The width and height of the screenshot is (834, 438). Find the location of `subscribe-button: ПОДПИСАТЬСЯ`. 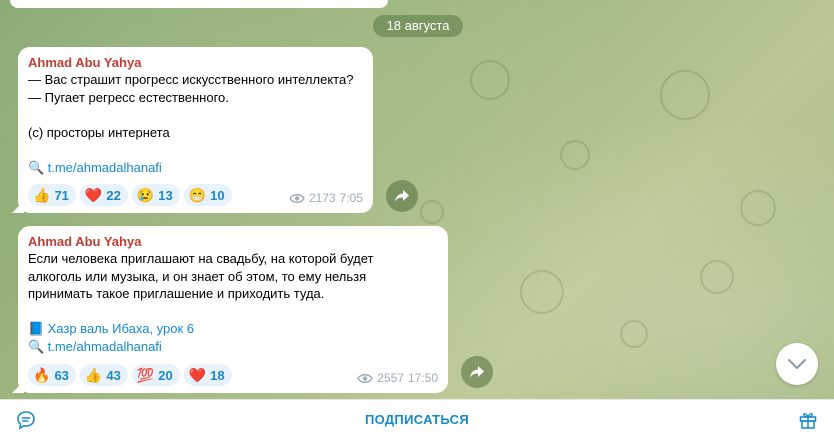

subscribe-button: ПОДПИСАТЬСЯ is located at coordinates (417, 419).